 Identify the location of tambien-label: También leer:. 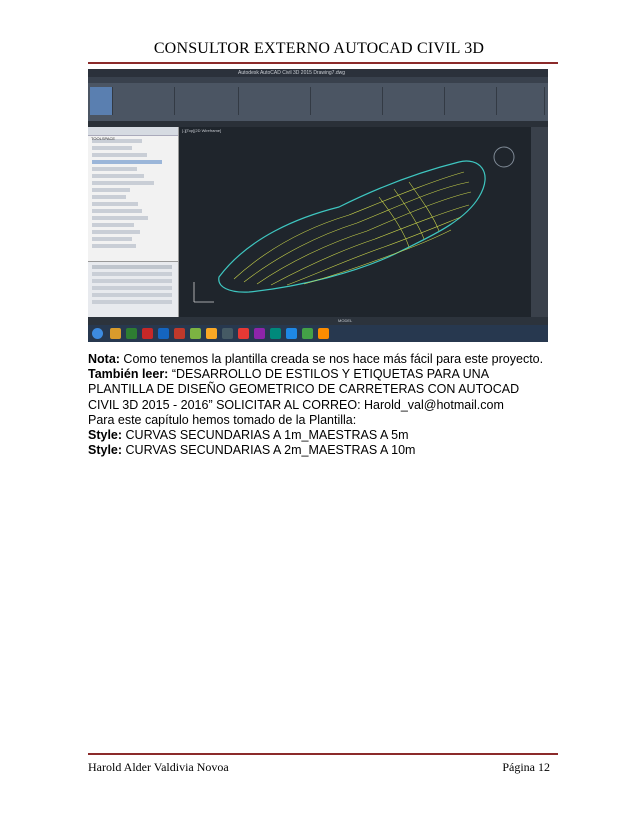
(128, 374).